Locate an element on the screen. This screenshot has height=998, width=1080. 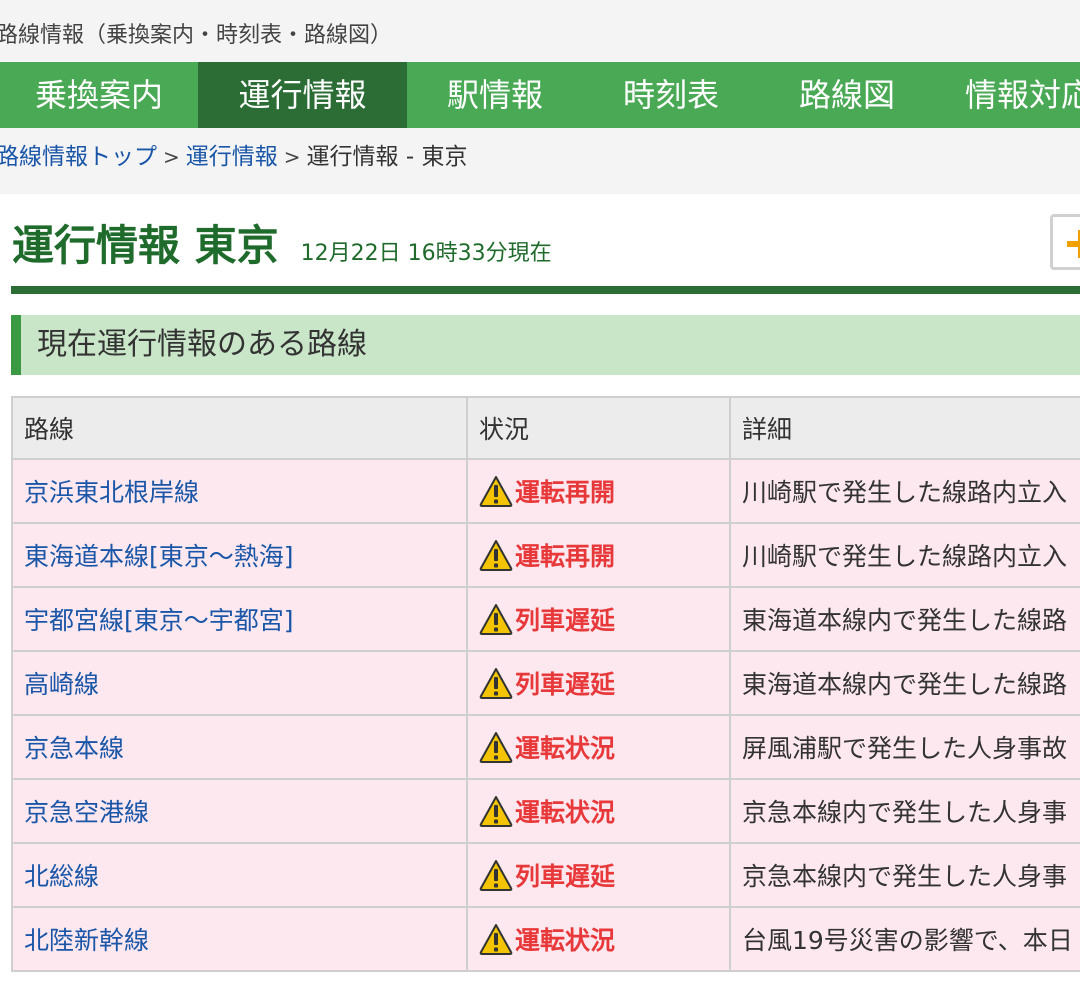
table-row: 高崎線 列車遅延 東海道本線内で発生した線路 is located at coordinates (545, 683).